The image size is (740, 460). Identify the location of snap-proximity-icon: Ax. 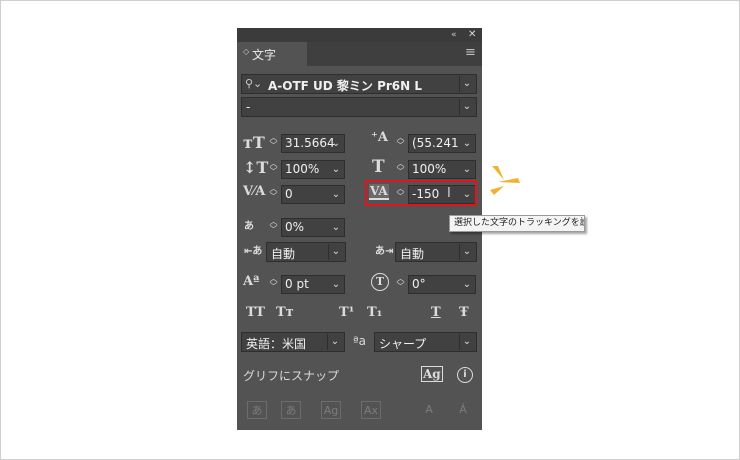
(371, 410).